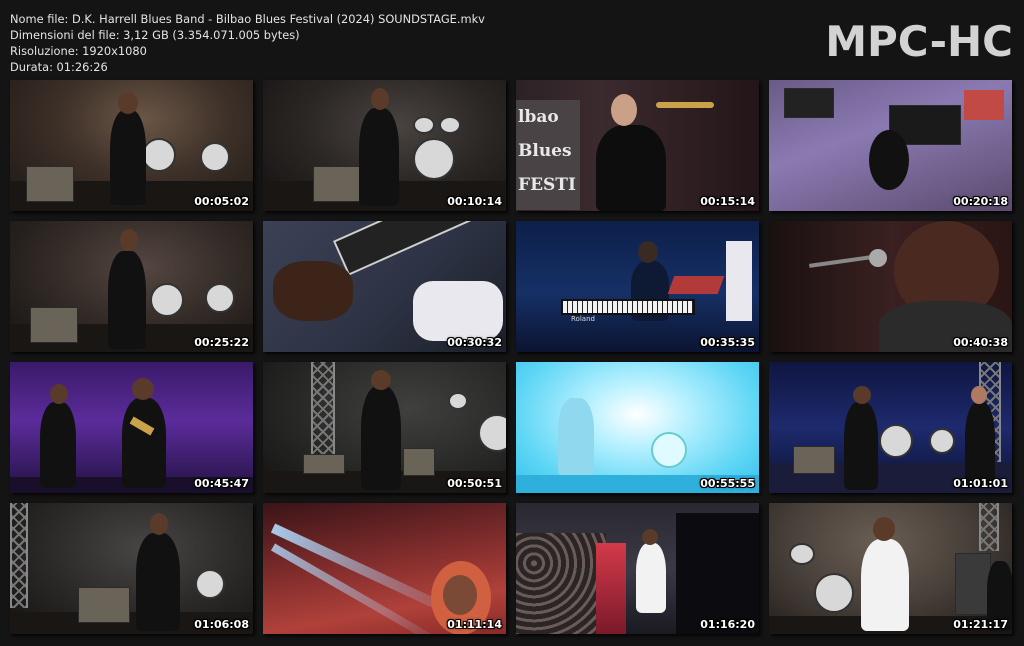  Describe the element at coordinates (980, 624) in the screenshot. I see `timestamp: 01:21:17` at that location.